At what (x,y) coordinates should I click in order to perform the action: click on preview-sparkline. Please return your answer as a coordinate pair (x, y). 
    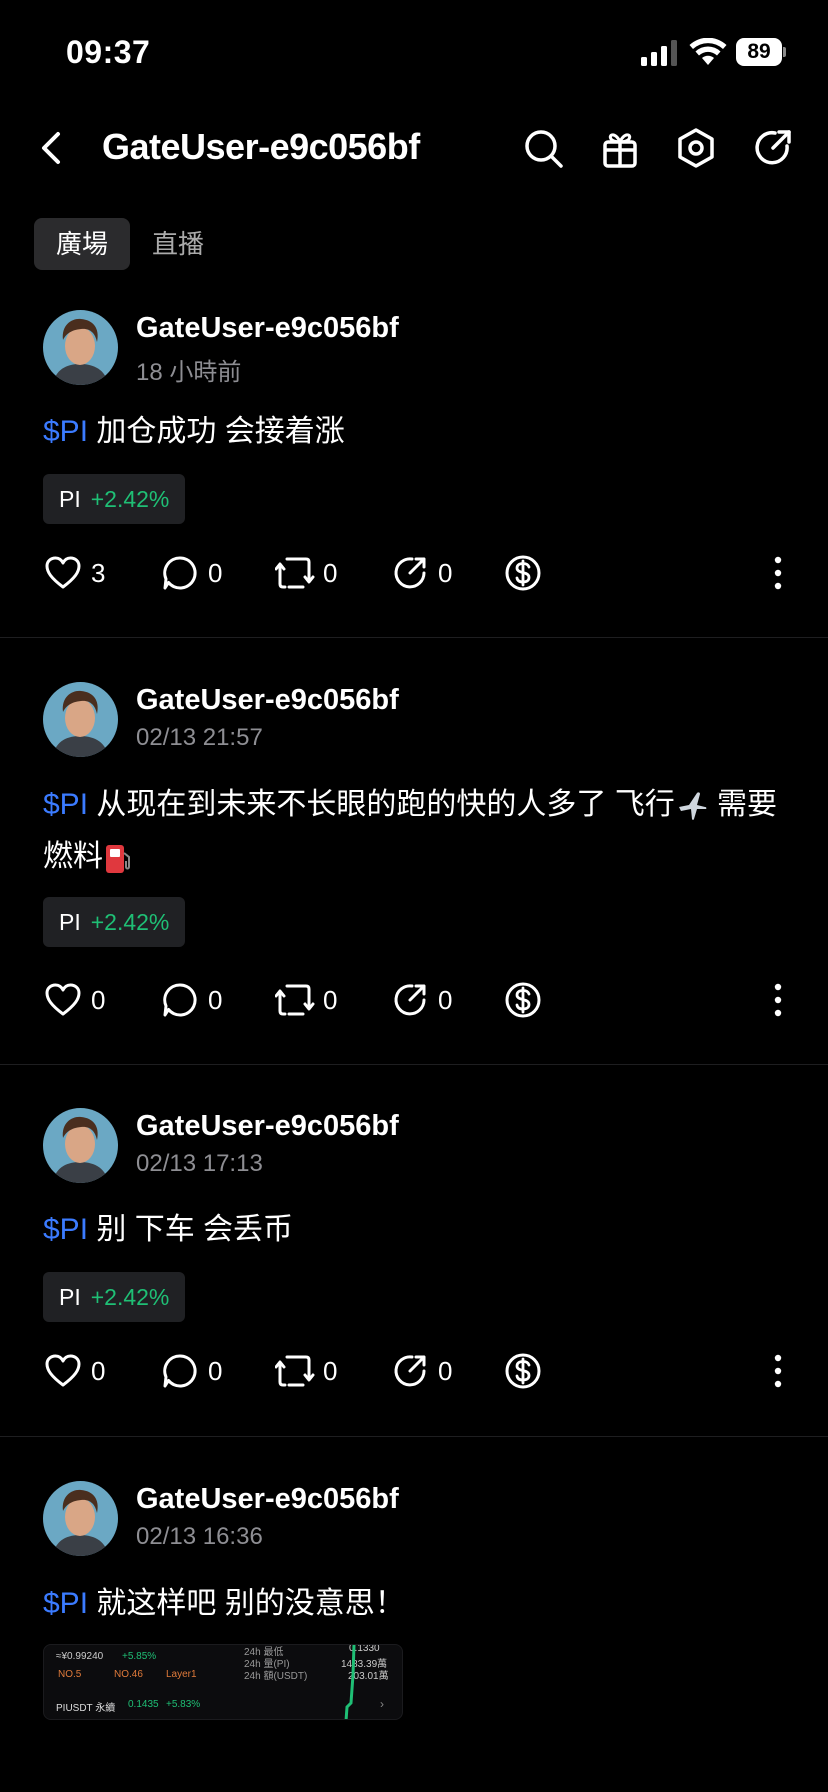
    Looking at the image, I should click on (350, 1682).